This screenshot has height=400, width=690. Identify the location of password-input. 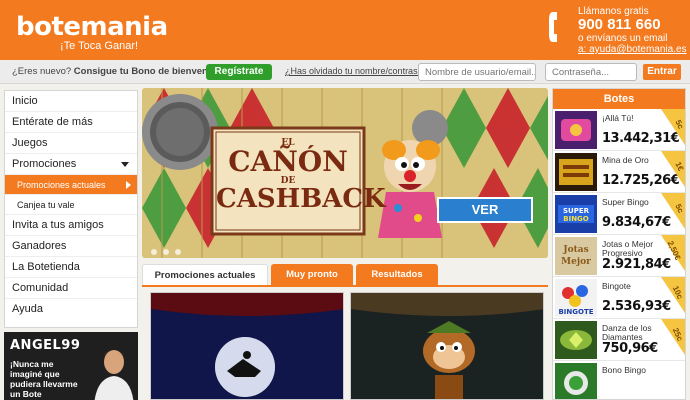
(591, 72).